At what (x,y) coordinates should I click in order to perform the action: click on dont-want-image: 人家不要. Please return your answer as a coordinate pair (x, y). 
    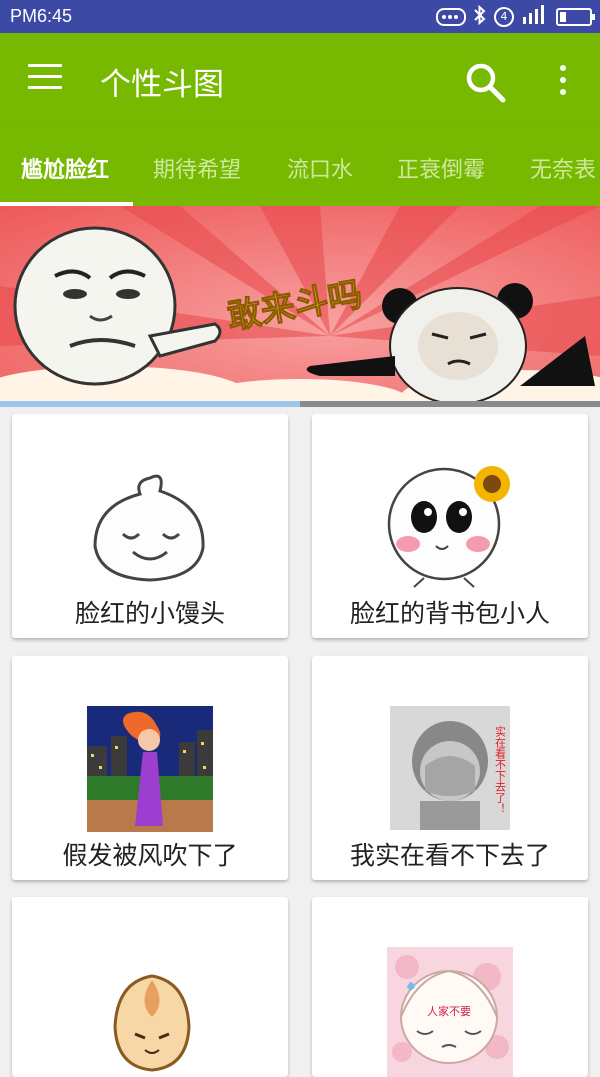
    Looking at the image, I should click on (450, 1012).